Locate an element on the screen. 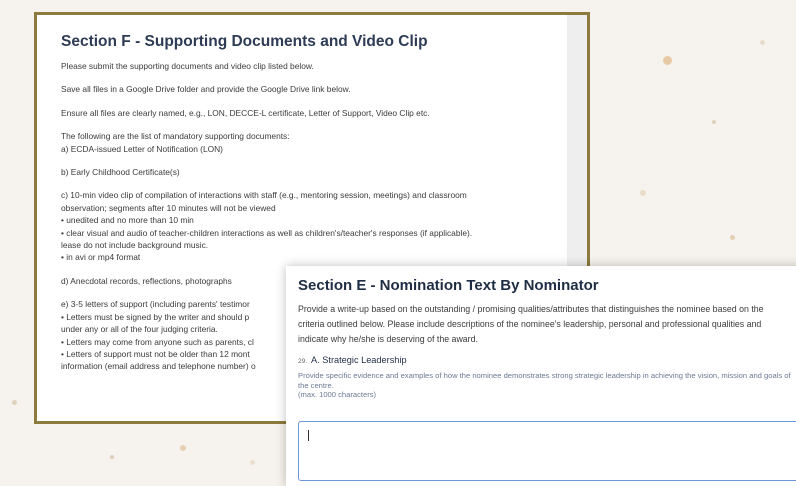 The width and height of the screenshot is (796, 486). section-f-line: • unedited and no more than 10 min is located at coordinates (127, 220).